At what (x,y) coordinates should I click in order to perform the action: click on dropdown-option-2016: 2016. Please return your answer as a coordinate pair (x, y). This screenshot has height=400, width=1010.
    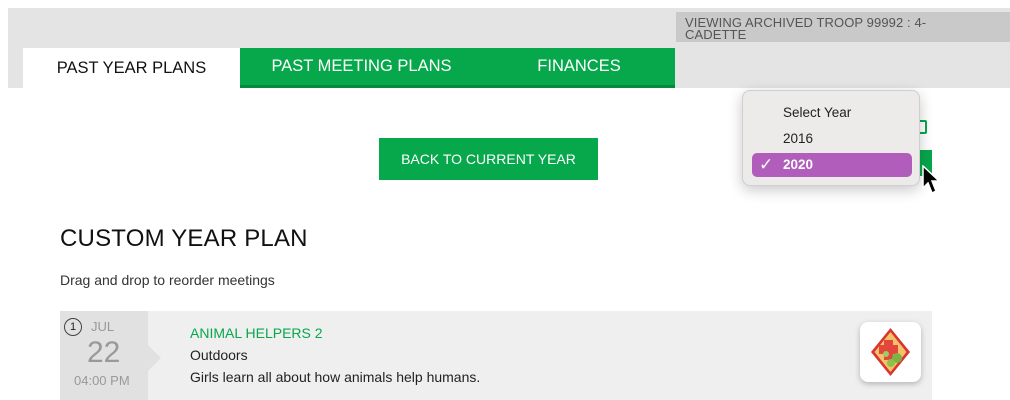
    Looking at the image, I should click on (798, 138).